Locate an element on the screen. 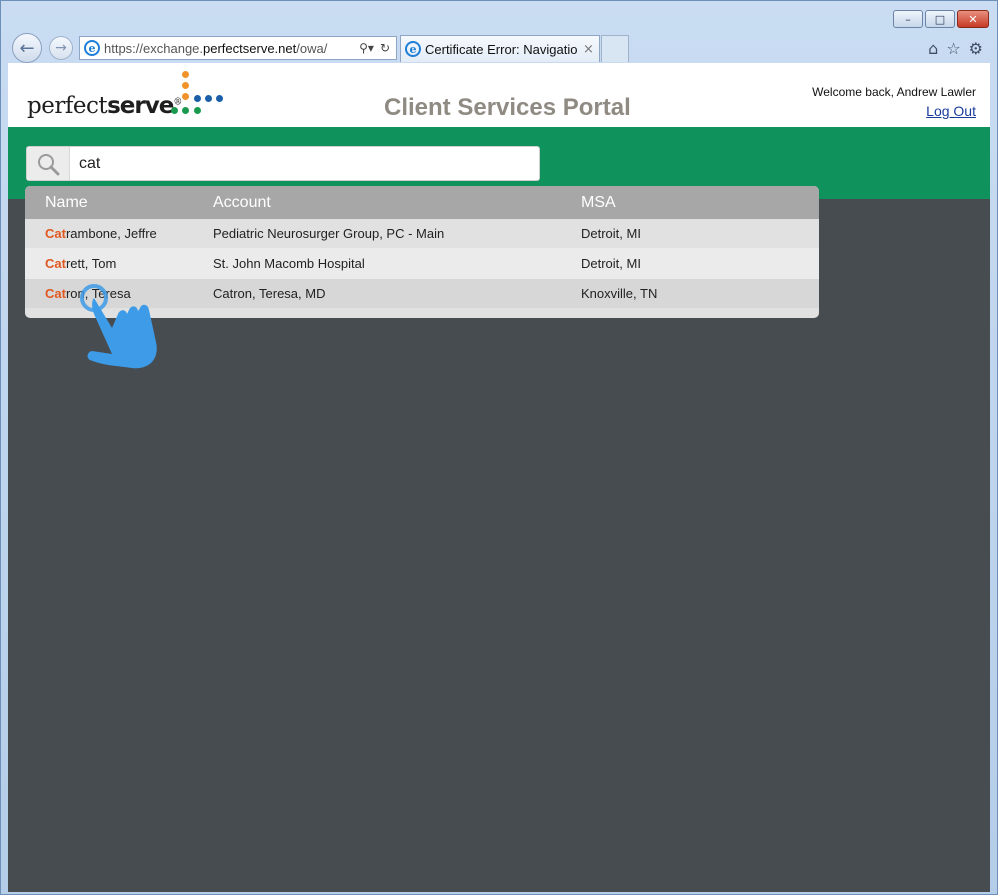 The height and width of the screenshot is (895, 998). column-header-msa: MSA is located at coordinates (598, 202).